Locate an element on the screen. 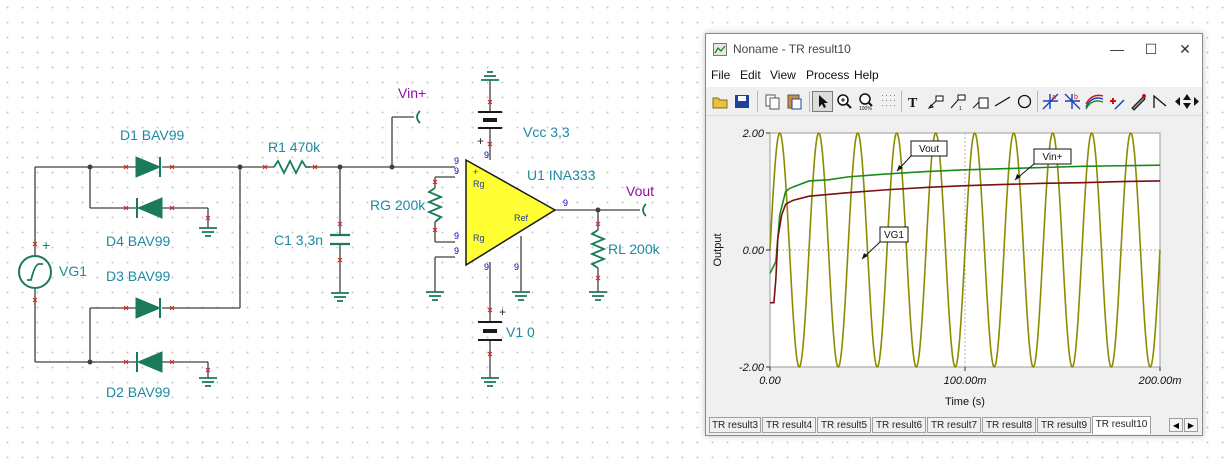 The width and height of the screenshot is (1230, 469). vg1-plus: + is located at coordinates (46, 245).